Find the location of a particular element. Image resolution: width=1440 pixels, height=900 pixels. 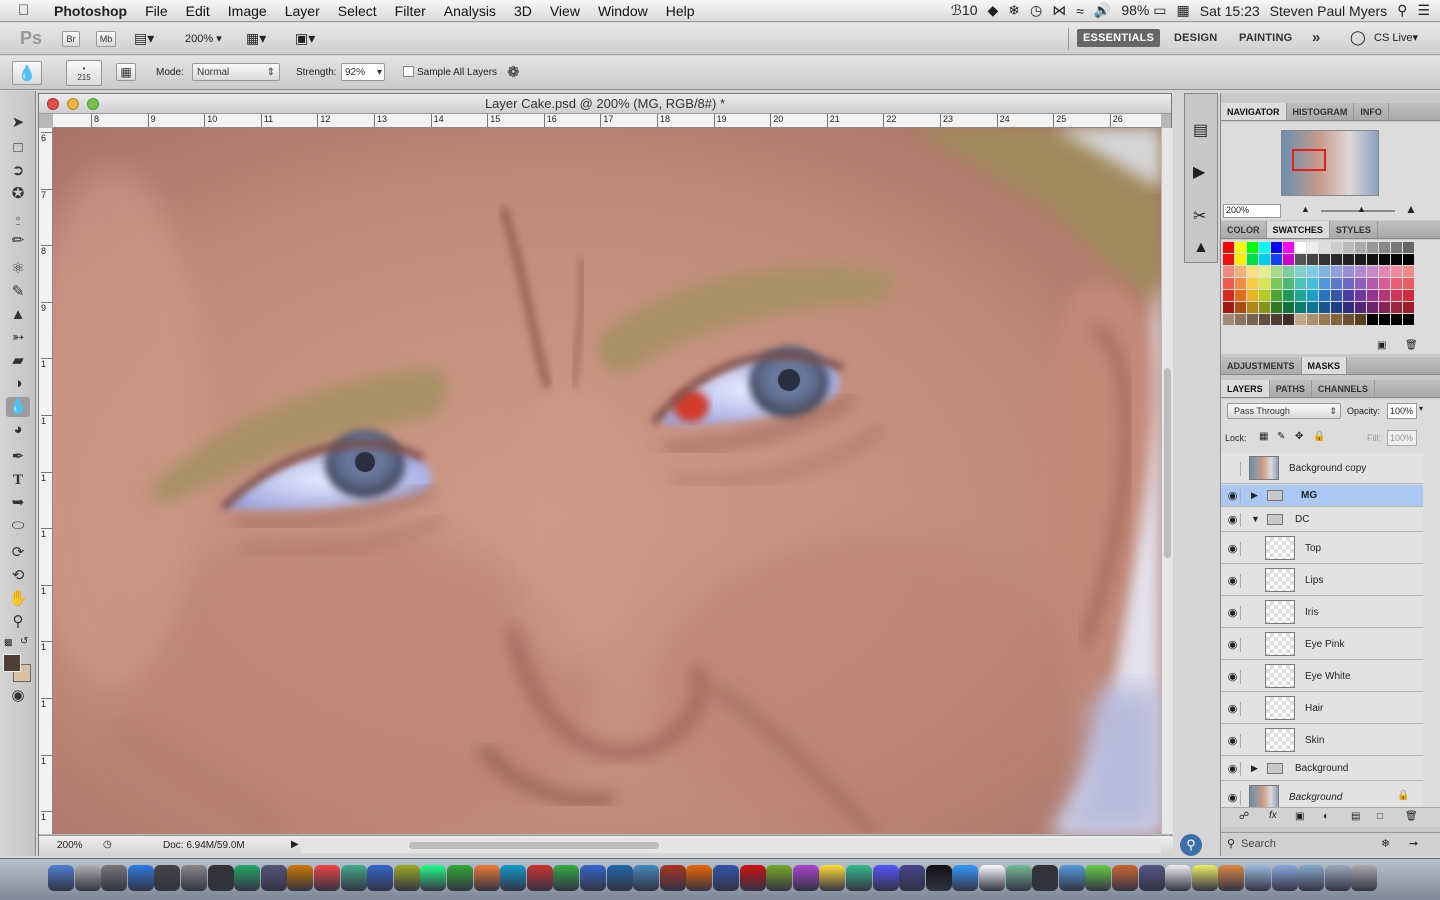

adjustment-layer-icon: ◐ is located at coordinates (1326, 816).